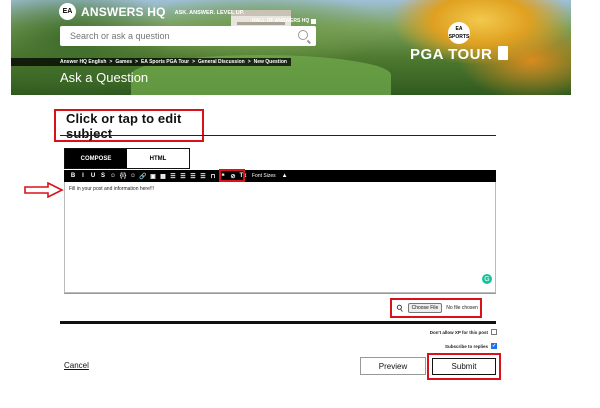  Describe the element at coordinates (278, 135) in the screenshot. I see `subject-divider` at that location.